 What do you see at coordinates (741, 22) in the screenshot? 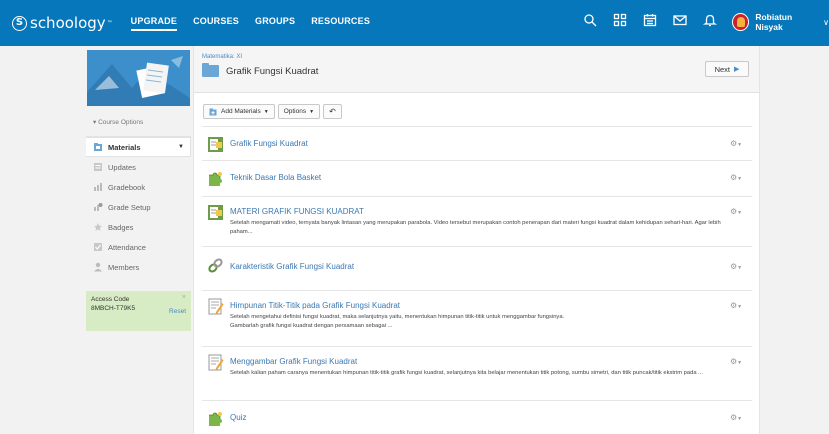
I see `avatar` at bounding box center [741, 22].